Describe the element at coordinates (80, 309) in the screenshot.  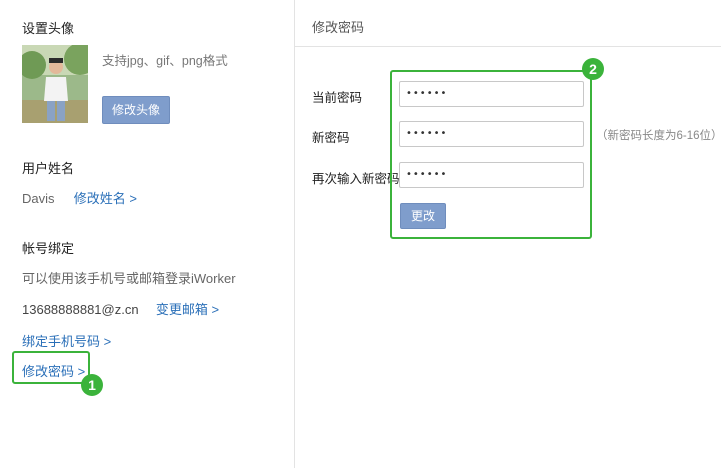
I see `bound-email: 13688888881@z.cn` at that location.